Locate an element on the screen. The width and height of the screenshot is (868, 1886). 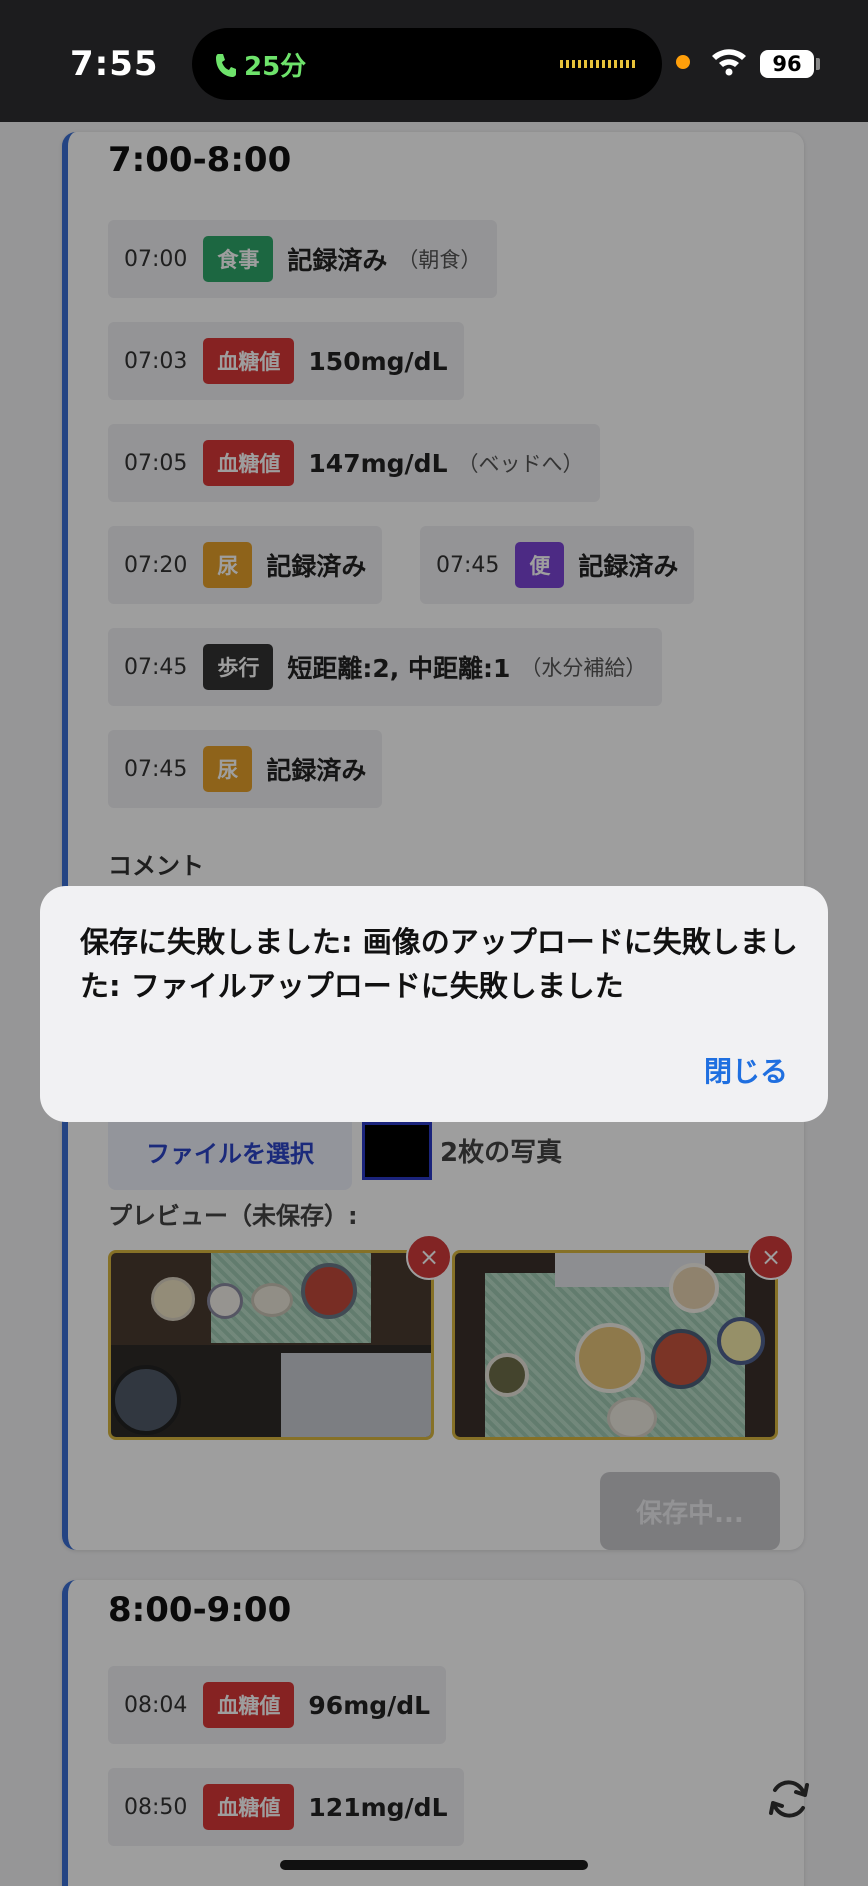
refresh-icon is located at coordinates (789, 1799).